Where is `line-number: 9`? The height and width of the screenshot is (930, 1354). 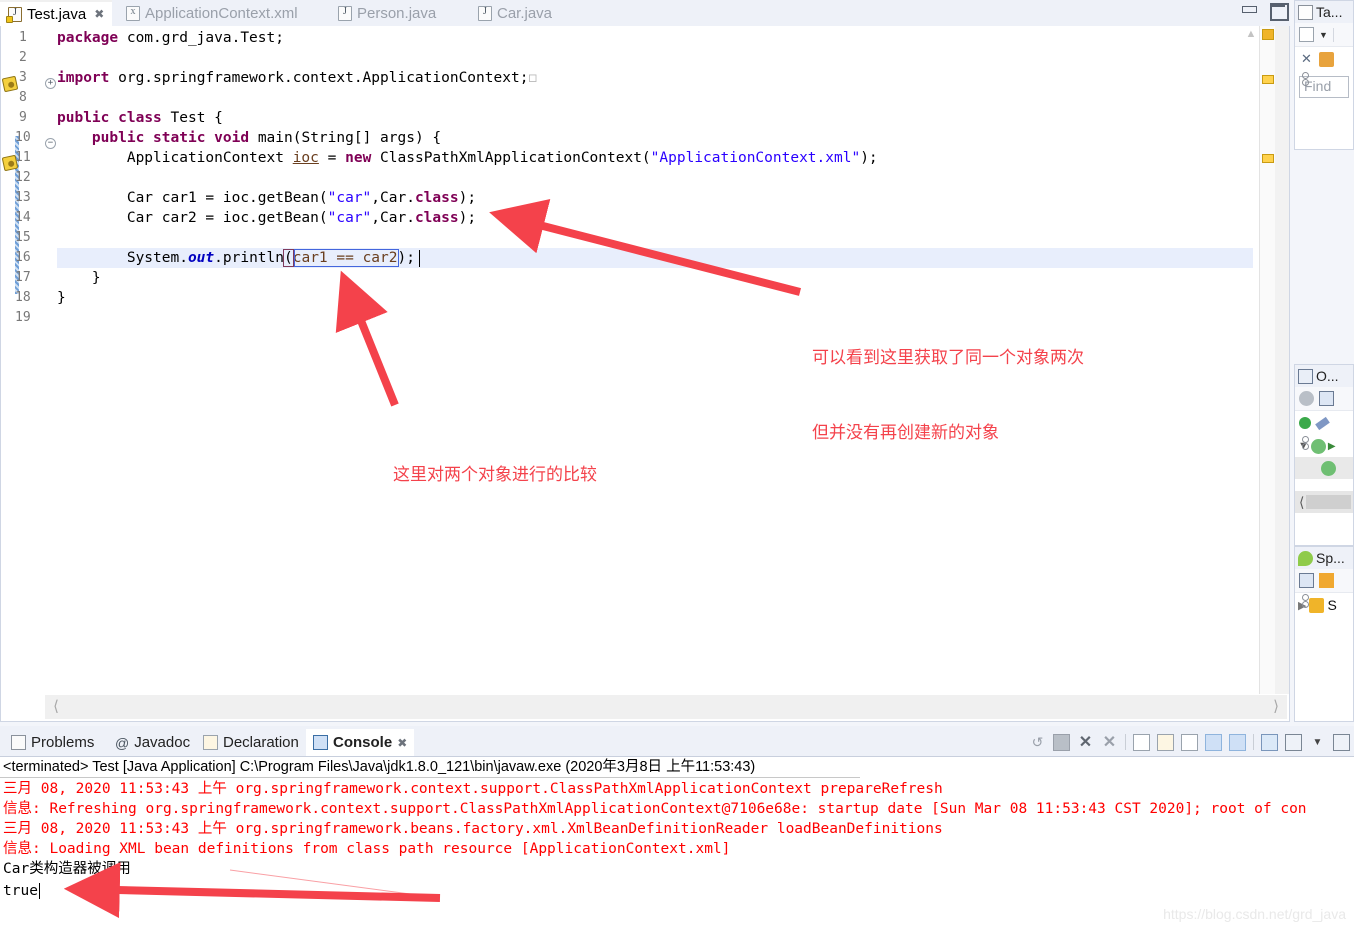 line-number: 9 is located at coordinates (23, 117).